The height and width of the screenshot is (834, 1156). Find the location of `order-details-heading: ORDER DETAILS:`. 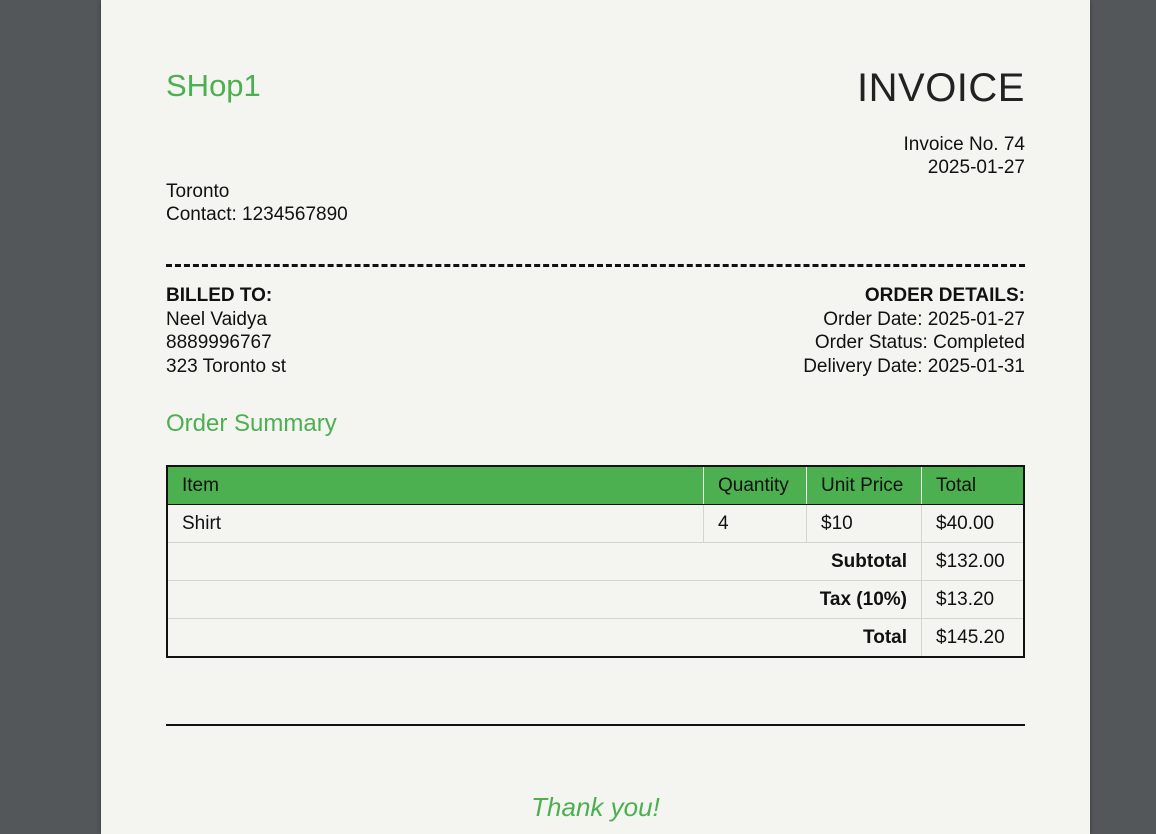

order-details-heading: ORDER DETAILS: is located at coordinates (944, 295).